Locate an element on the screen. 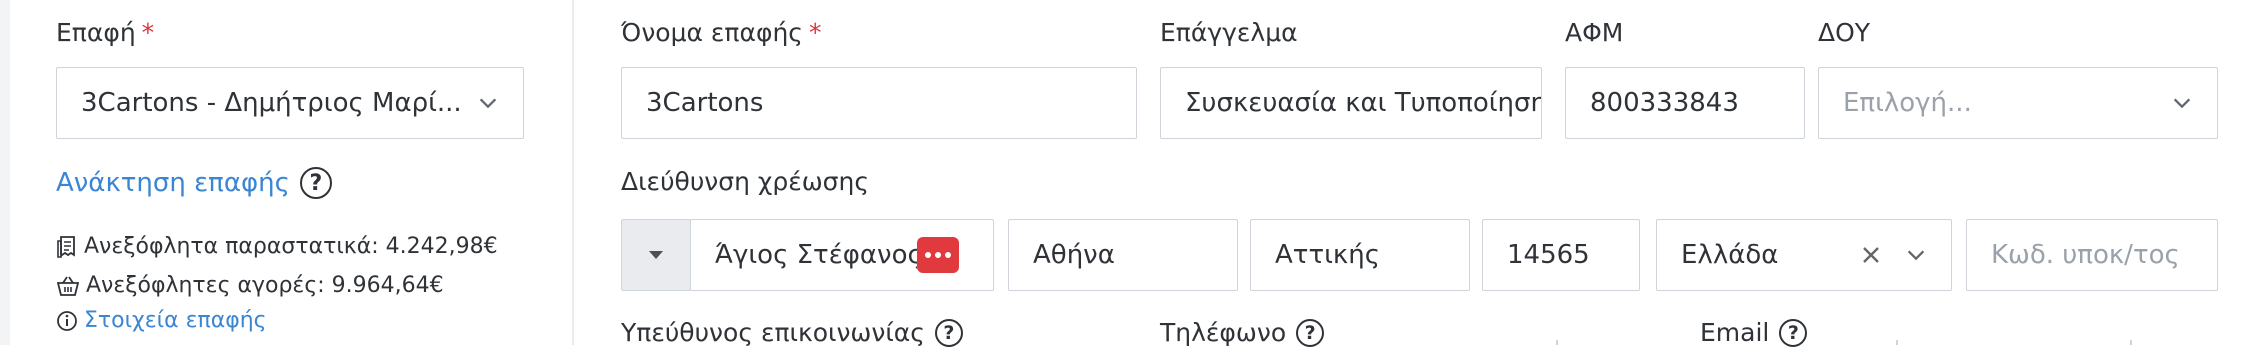 Image resolution: width=2250 pixels, height=347 pixels. email-label-row: Email ? is located at coordinates (1754, 332).